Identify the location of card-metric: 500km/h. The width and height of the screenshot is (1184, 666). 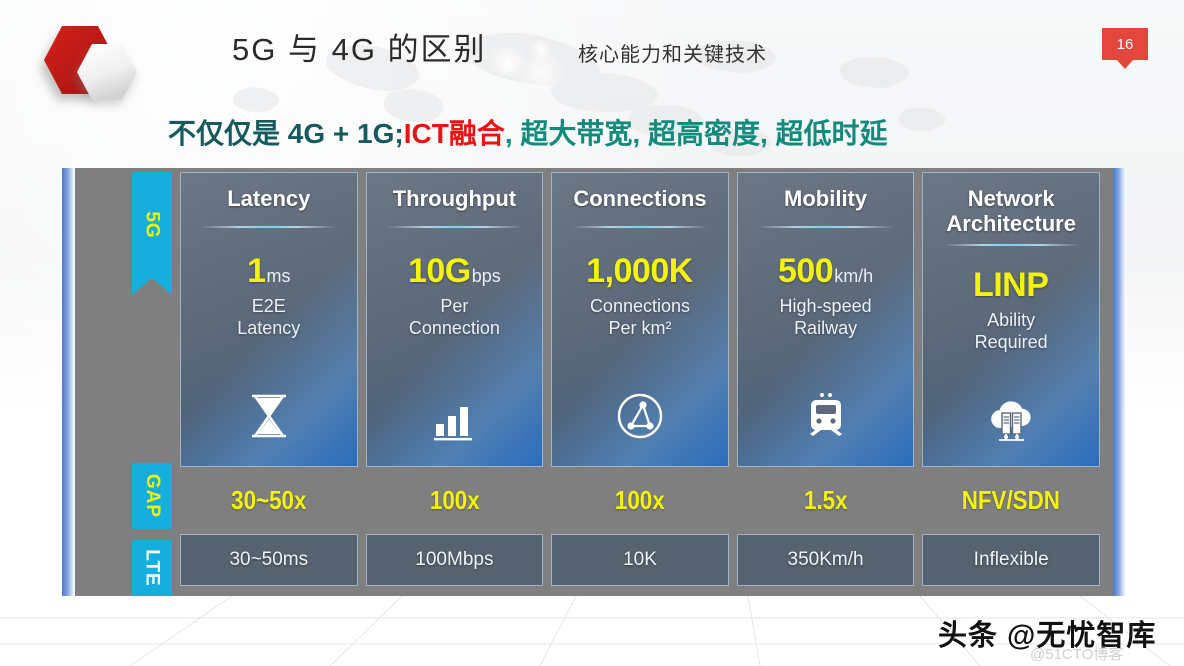
(825, 271).